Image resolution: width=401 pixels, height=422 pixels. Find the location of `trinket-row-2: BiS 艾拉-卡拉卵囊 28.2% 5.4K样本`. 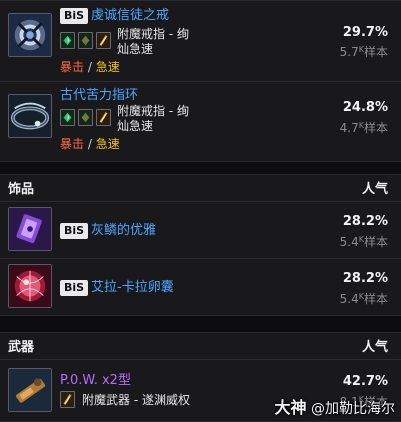

trinket-row-2: BiS 艾拉-卡拉卵囊 28.2% 5.4K样本 is located at coordinates (200, 287).